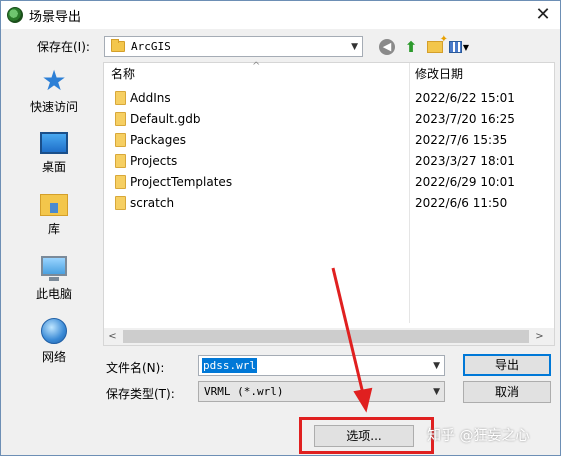  What do you see at coordinates (352, 340) in the screenshot?
I see `annotation-arrow` at bounding box center [352, 340].